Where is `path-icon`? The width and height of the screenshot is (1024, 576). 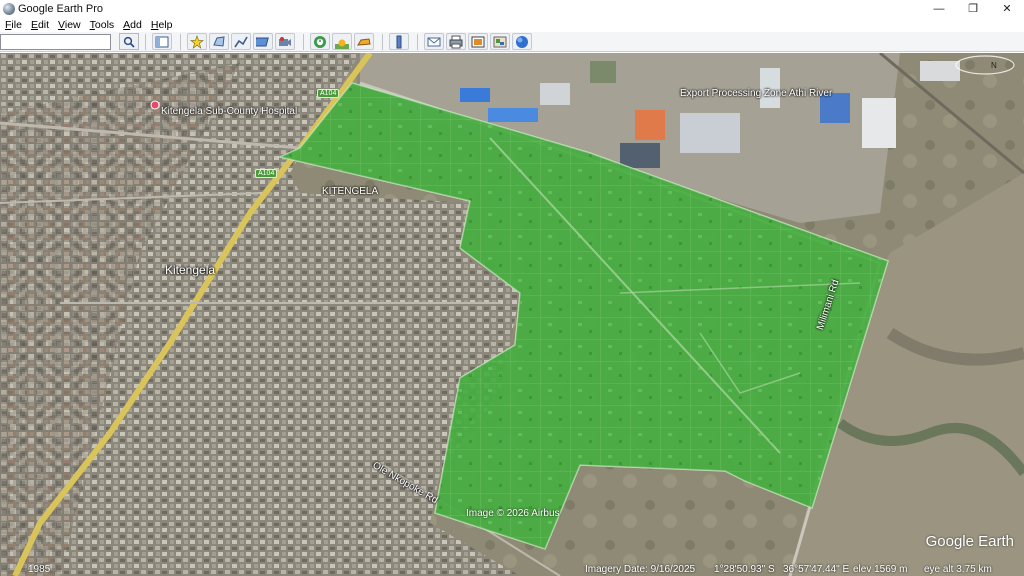
path-icon is located at coordinates (241, 41).